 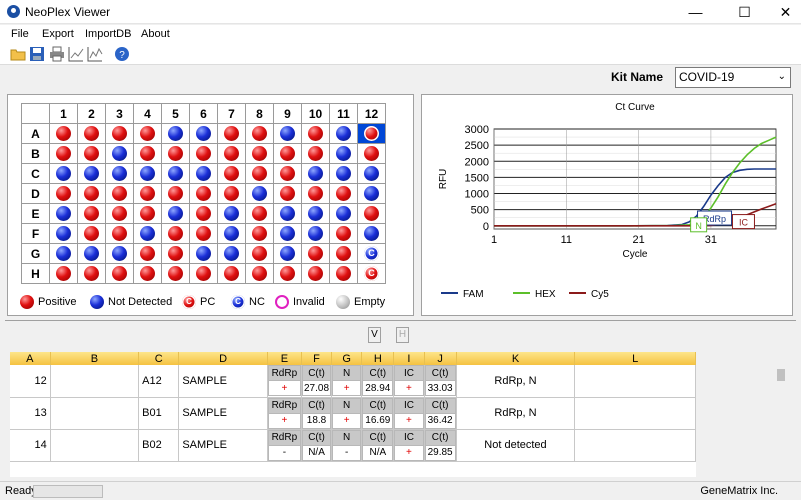 What do you see at coordinates (30, 445) in the screenshot?
I see `row-number-cell: 14` at bounding box center [30, 445].